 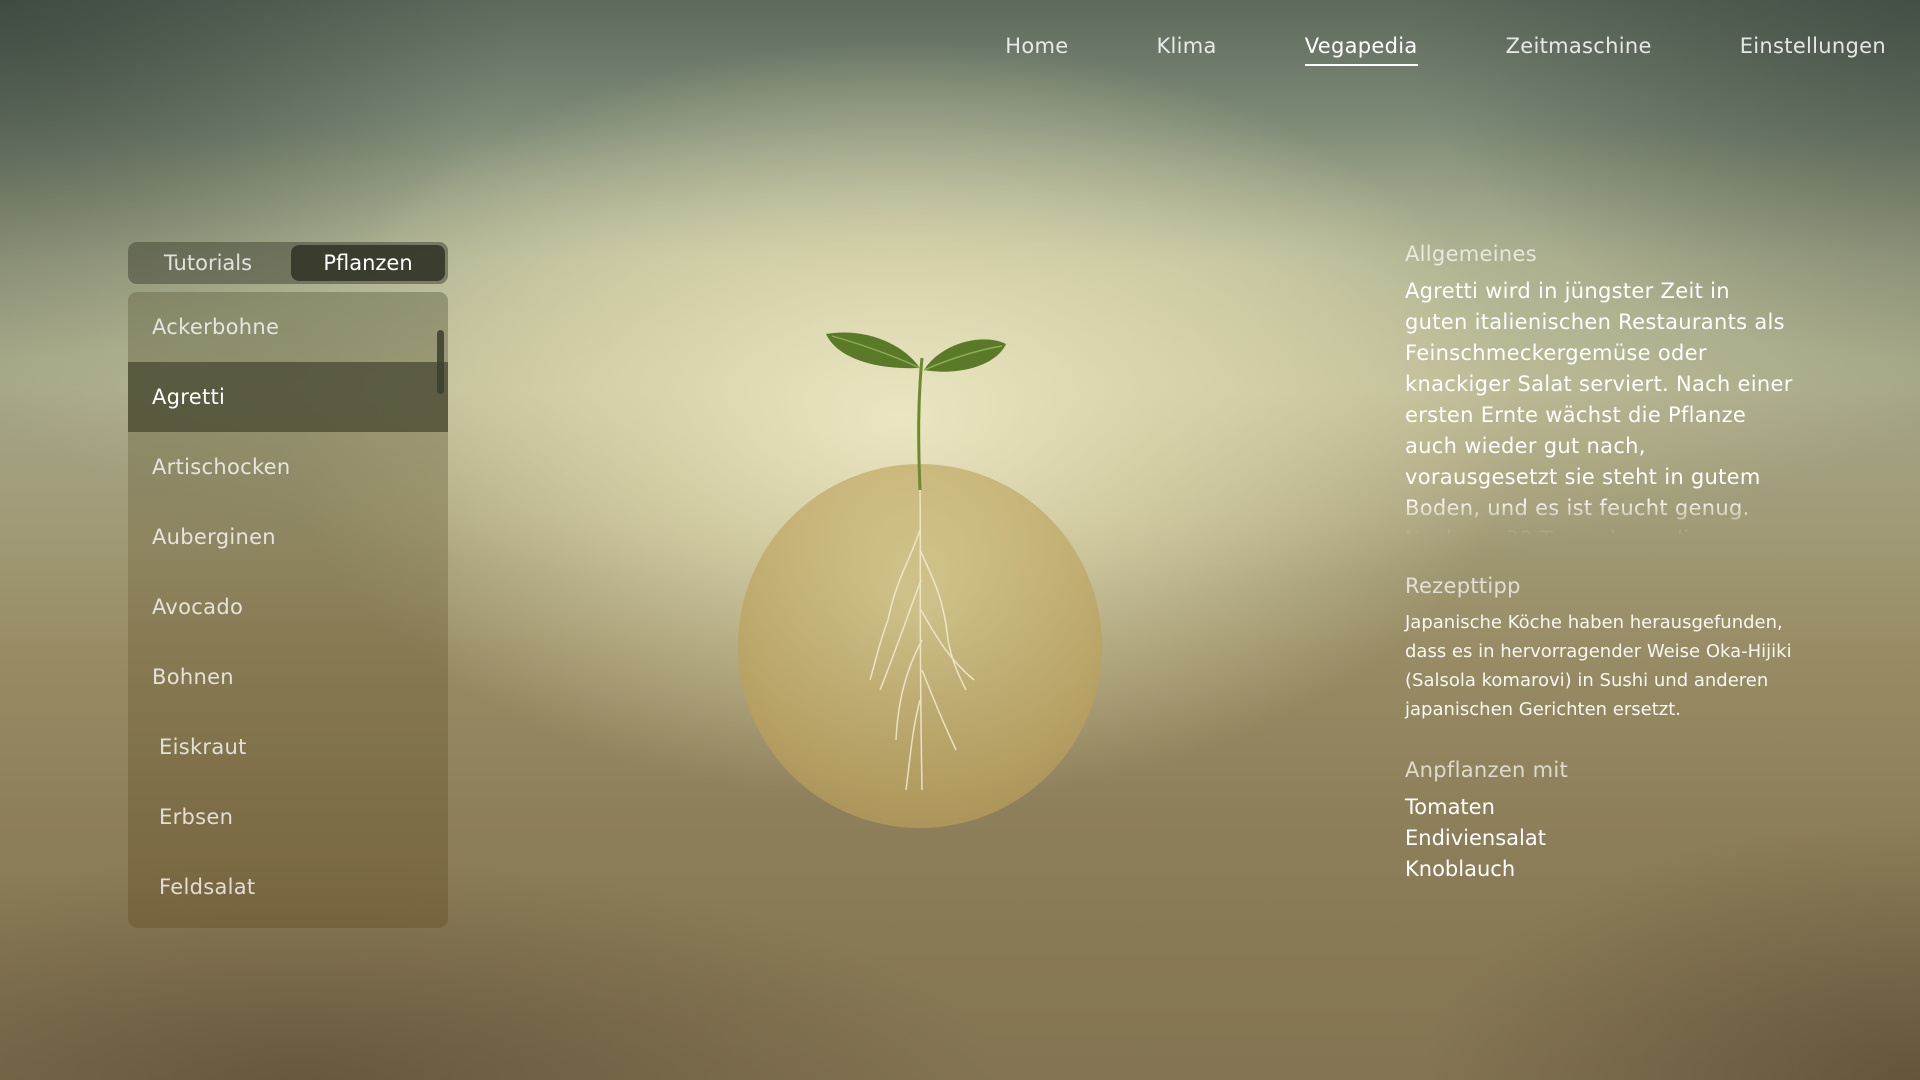 I want to click on companion-item-tomaten: Tomaten, so click(x=1450, y=807).